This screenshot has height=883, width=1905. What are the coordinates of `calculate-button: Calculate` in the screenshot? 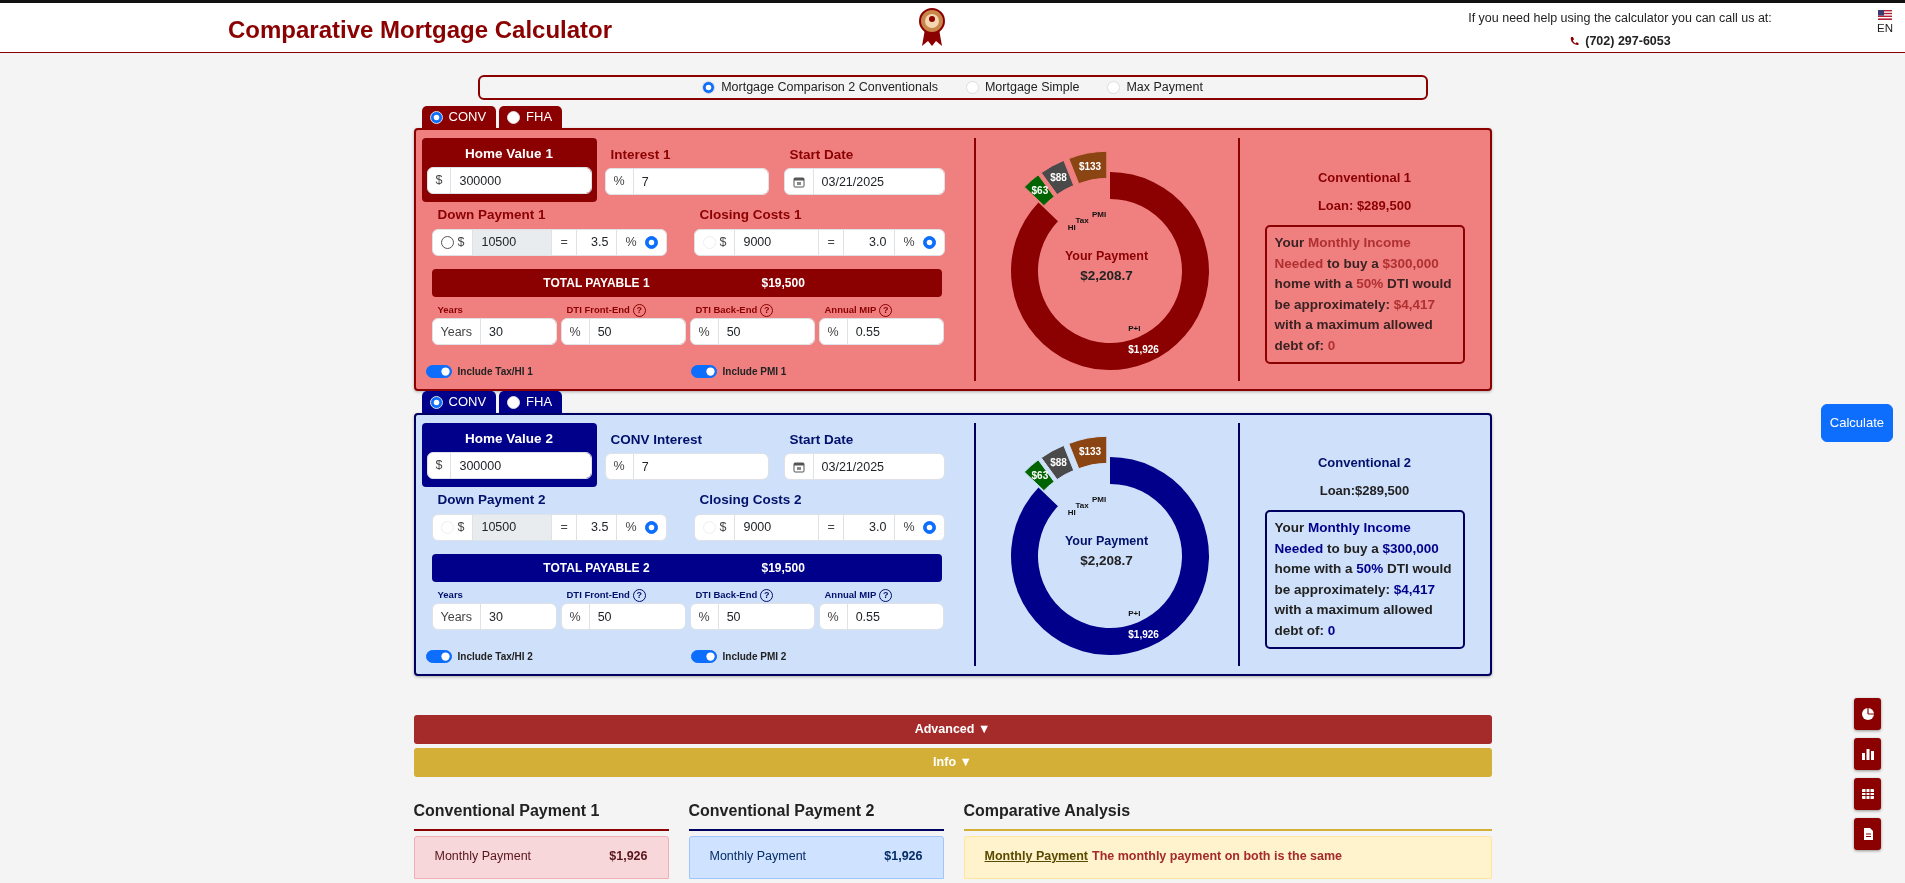 It's located at (1856, 423).